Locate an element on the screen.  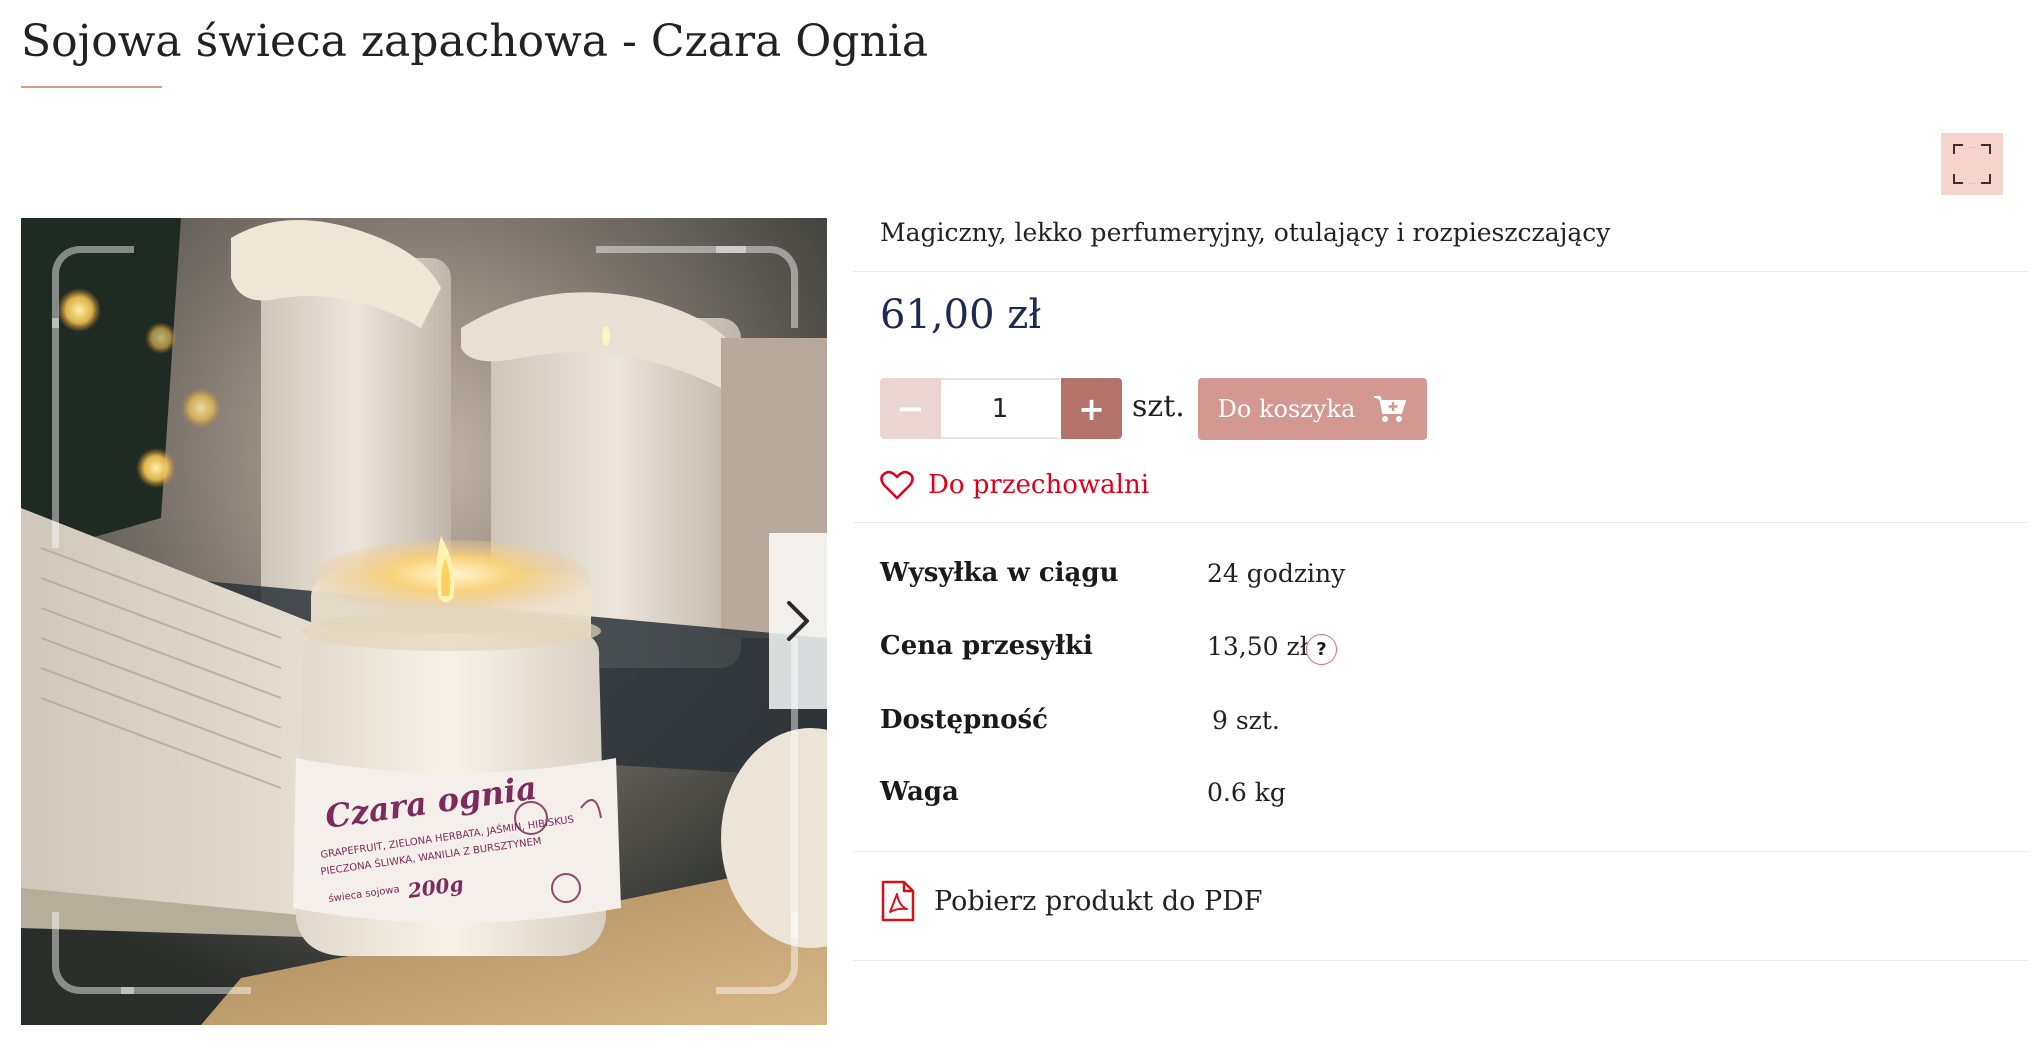
wishlist-label: Do przechowalni is located at coordinates (1039, 485).